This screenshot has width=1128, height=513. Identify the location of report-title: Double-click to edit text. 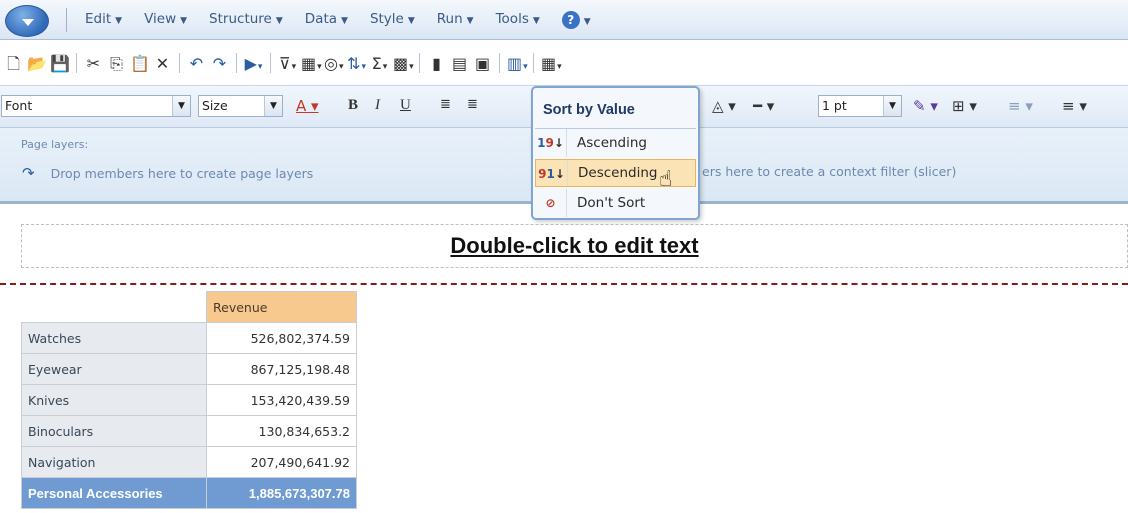
(574, 245).